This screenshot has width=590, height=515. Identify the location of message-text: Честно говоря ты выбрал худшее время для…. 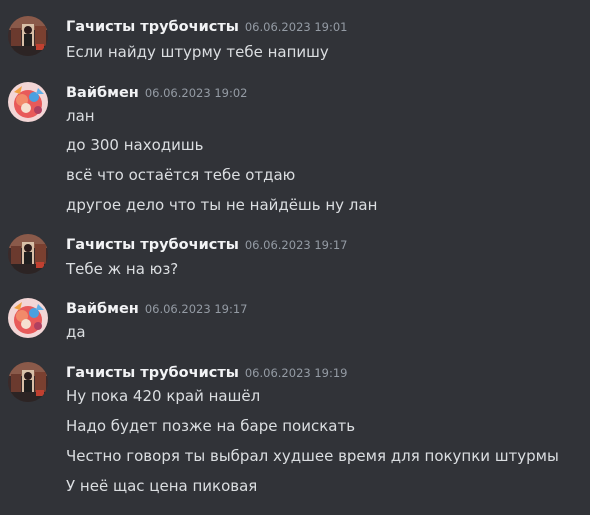
(312, 456).